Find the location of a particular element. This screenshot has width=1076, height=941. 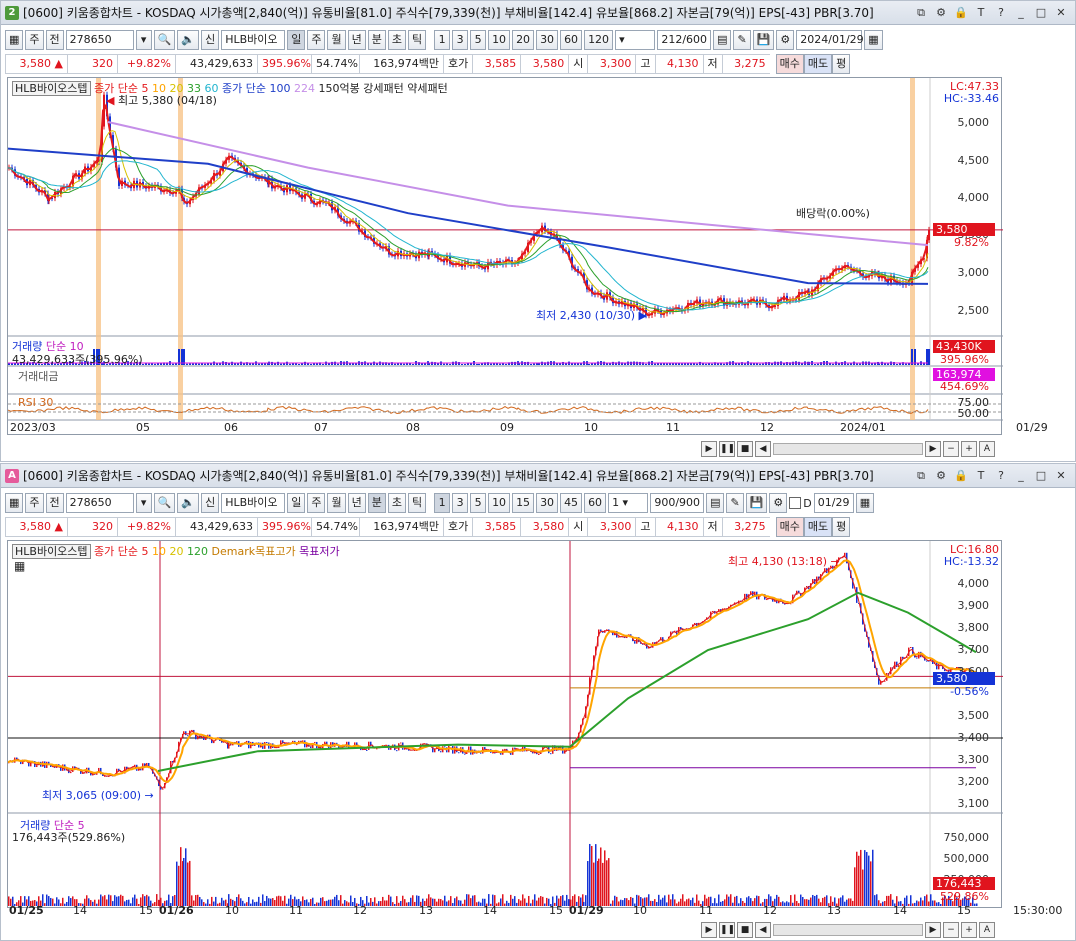

interval-20: 20 is located at coordinates (523, 40).